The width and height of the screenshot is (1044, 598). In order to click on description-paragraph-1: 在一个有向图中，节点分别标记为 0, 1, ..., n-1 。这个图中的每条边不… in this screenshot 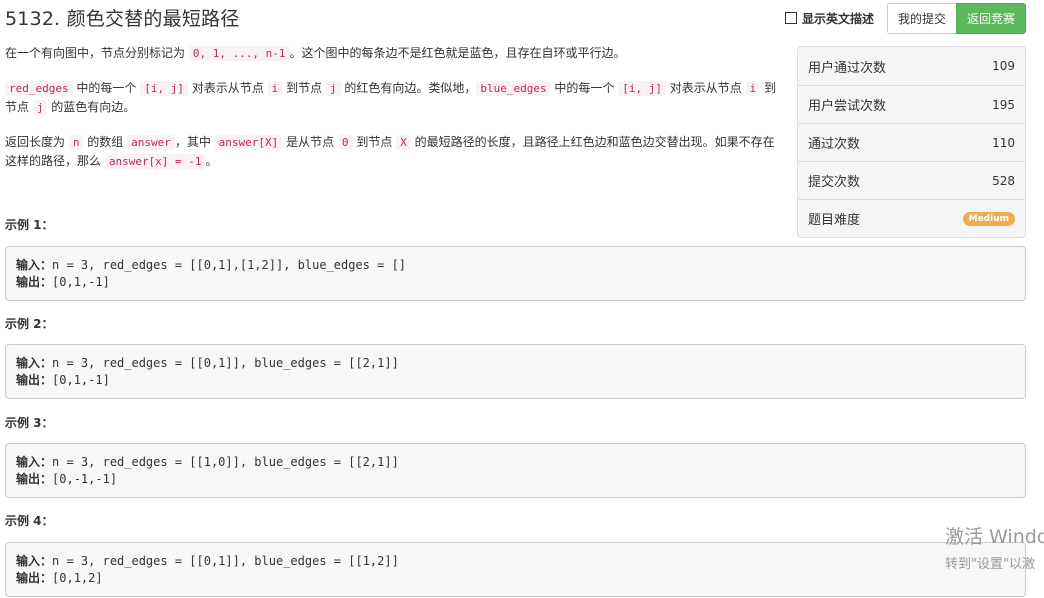, I will do `click(395, 53)`.